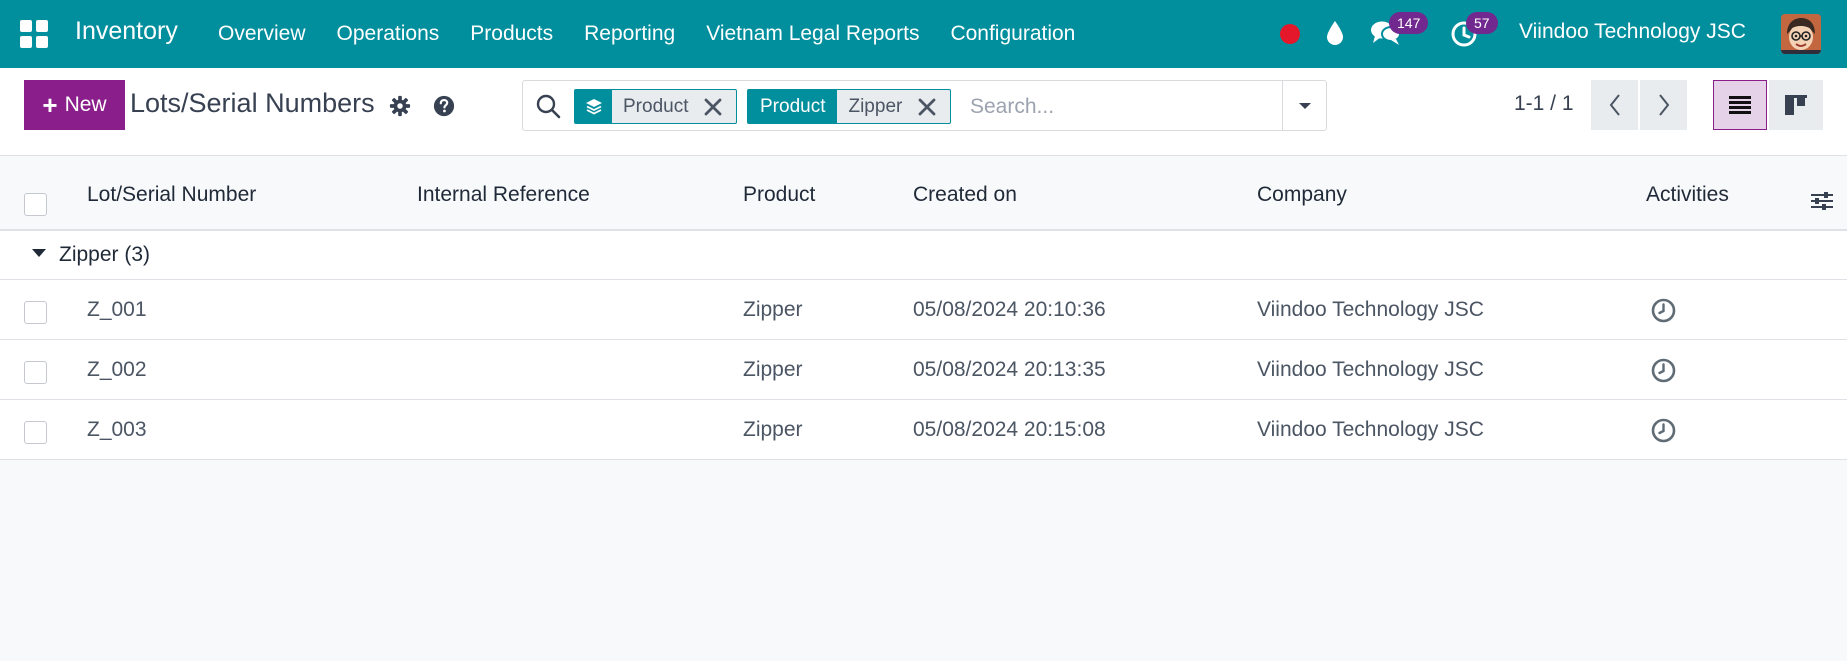 The width and height of the screenshot is (1847, 661). I want to click on group-row-zipper: Zipper (3), so click(923, 255).